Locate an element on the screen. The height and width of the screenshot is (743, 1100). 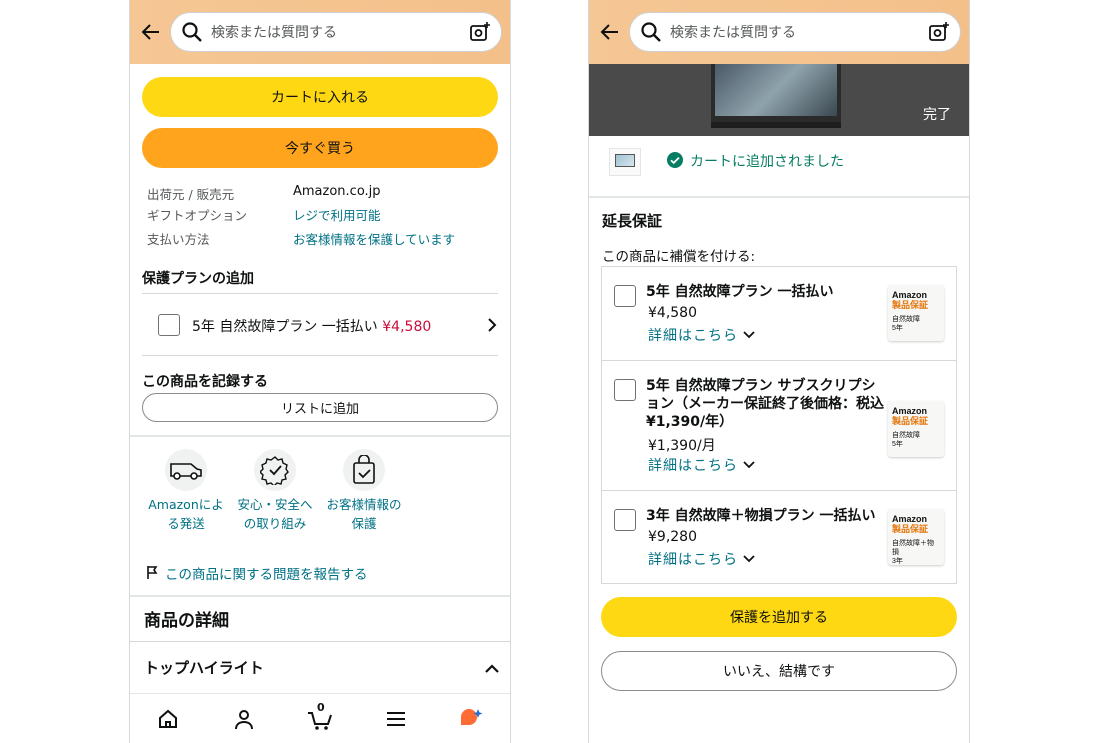
warranty-heading: 延長保証 is located at coordinates (632, 221).